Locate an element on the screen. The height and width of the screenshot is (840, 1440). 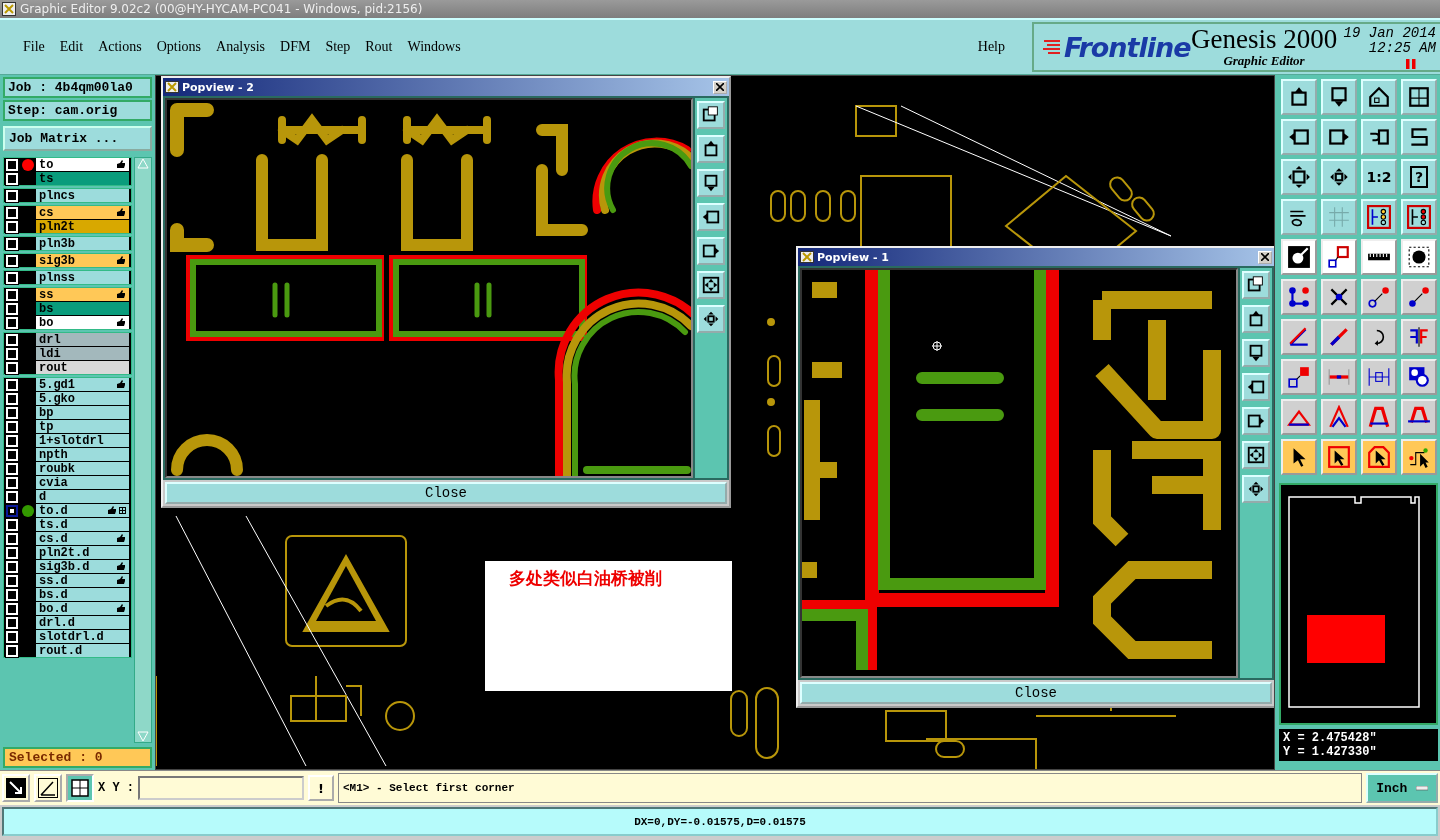
menu-item: Options is located at coordinates (179, 47).